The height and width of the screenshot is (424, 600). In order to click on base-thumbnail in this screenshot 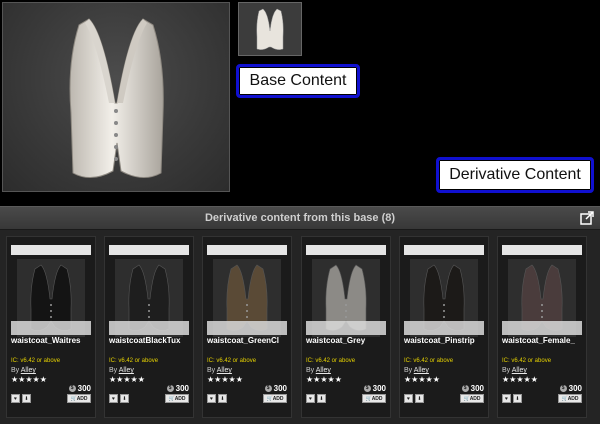, I will do `click(270, 29)`.